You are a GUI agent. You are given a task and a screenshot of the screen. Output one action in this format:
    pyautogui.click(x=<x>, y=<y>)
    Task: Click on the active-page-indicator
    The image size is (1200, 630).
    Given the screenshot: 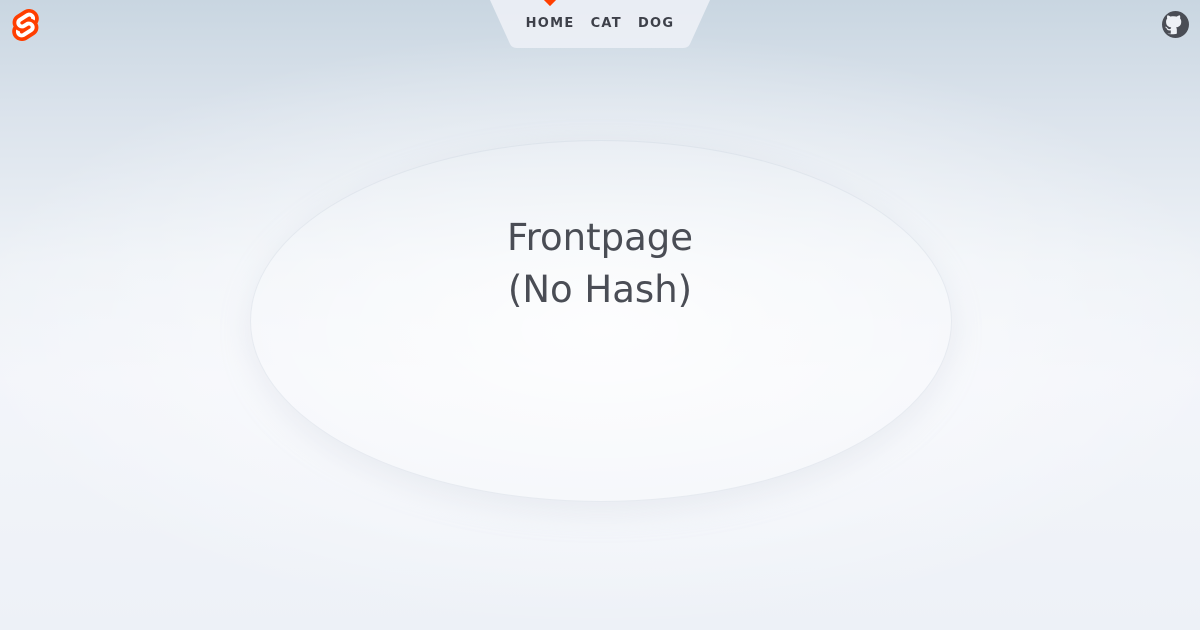 What is the action you would take?
    pyautogui.click(x=550, y=3)
    